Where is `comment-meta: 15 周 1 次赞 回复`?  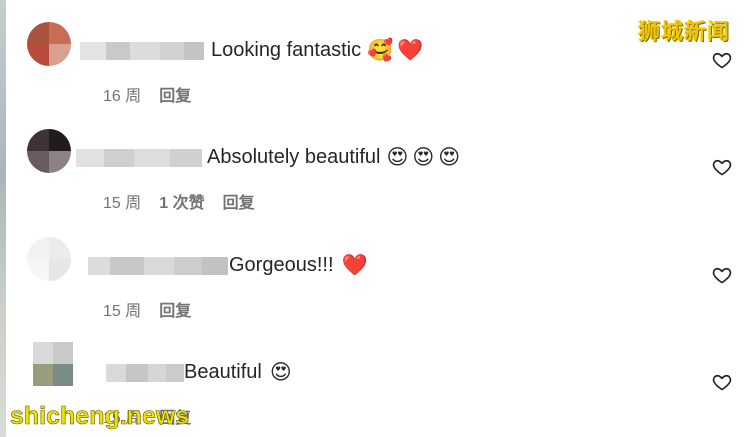 comment-meta: 15 周 1 次赞 回复 is located at coordinates (179, 201).